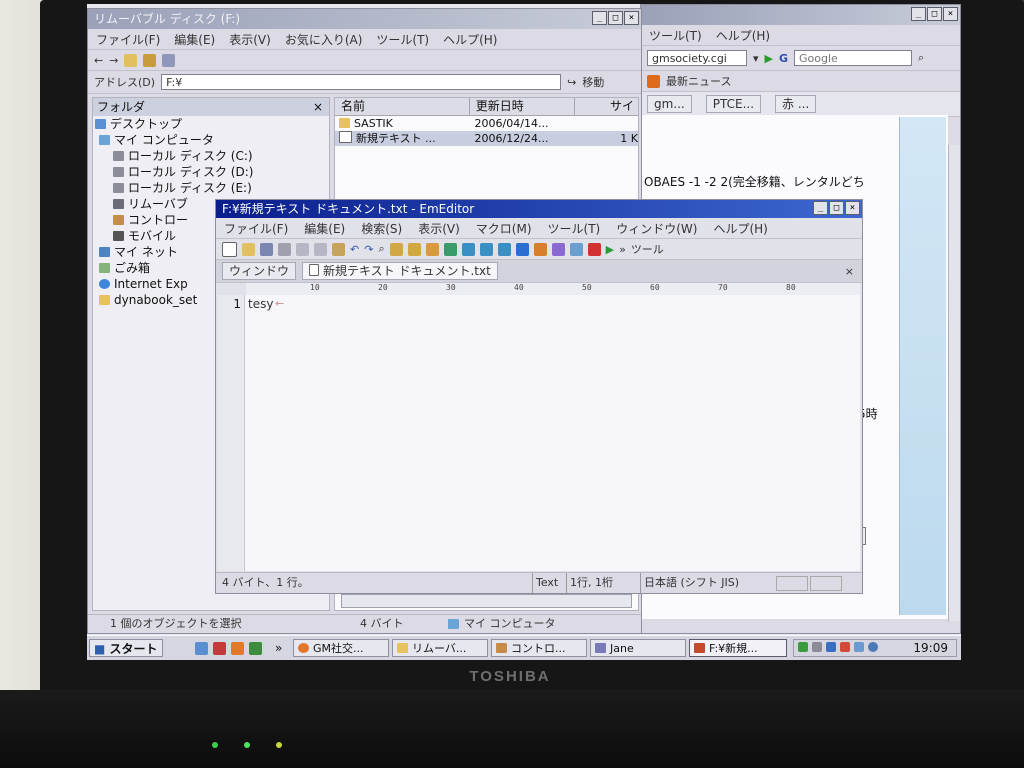 The width and height of the screenshot is (1024, 768). I want to click on tab-window: ウィンドウ, so click(259, 271).